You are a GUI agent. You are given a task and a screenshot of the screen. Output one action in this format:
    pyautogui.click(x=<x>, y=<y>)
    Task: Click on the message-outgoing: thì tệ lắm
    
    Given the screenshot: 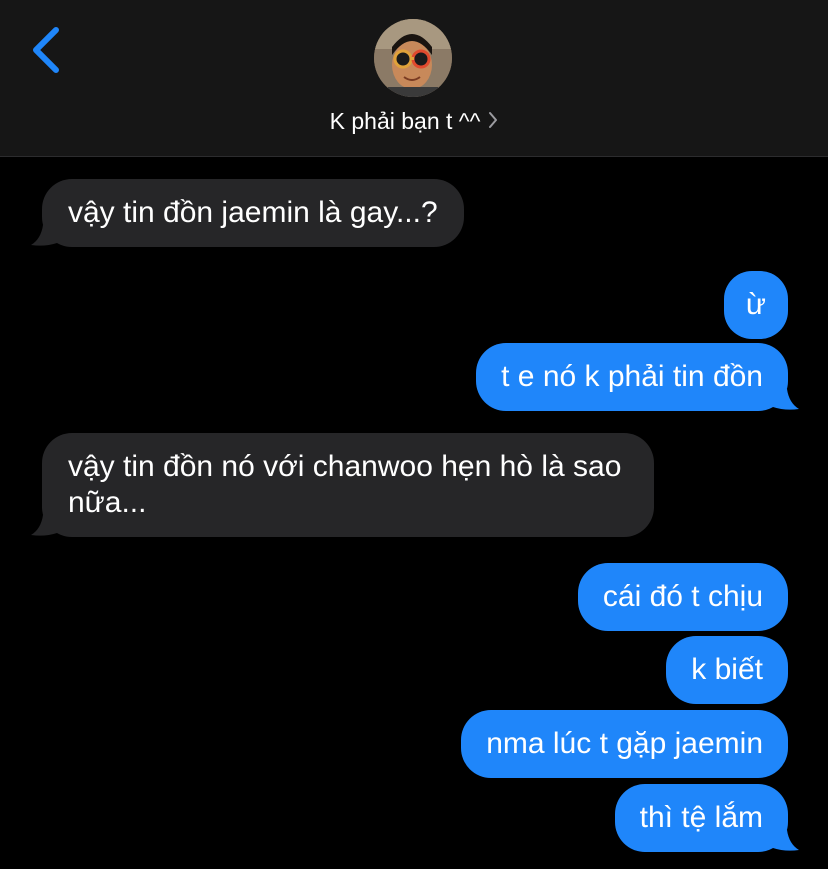 What is the action you would take?
    pyautogui.click(x=706, y=818)
    